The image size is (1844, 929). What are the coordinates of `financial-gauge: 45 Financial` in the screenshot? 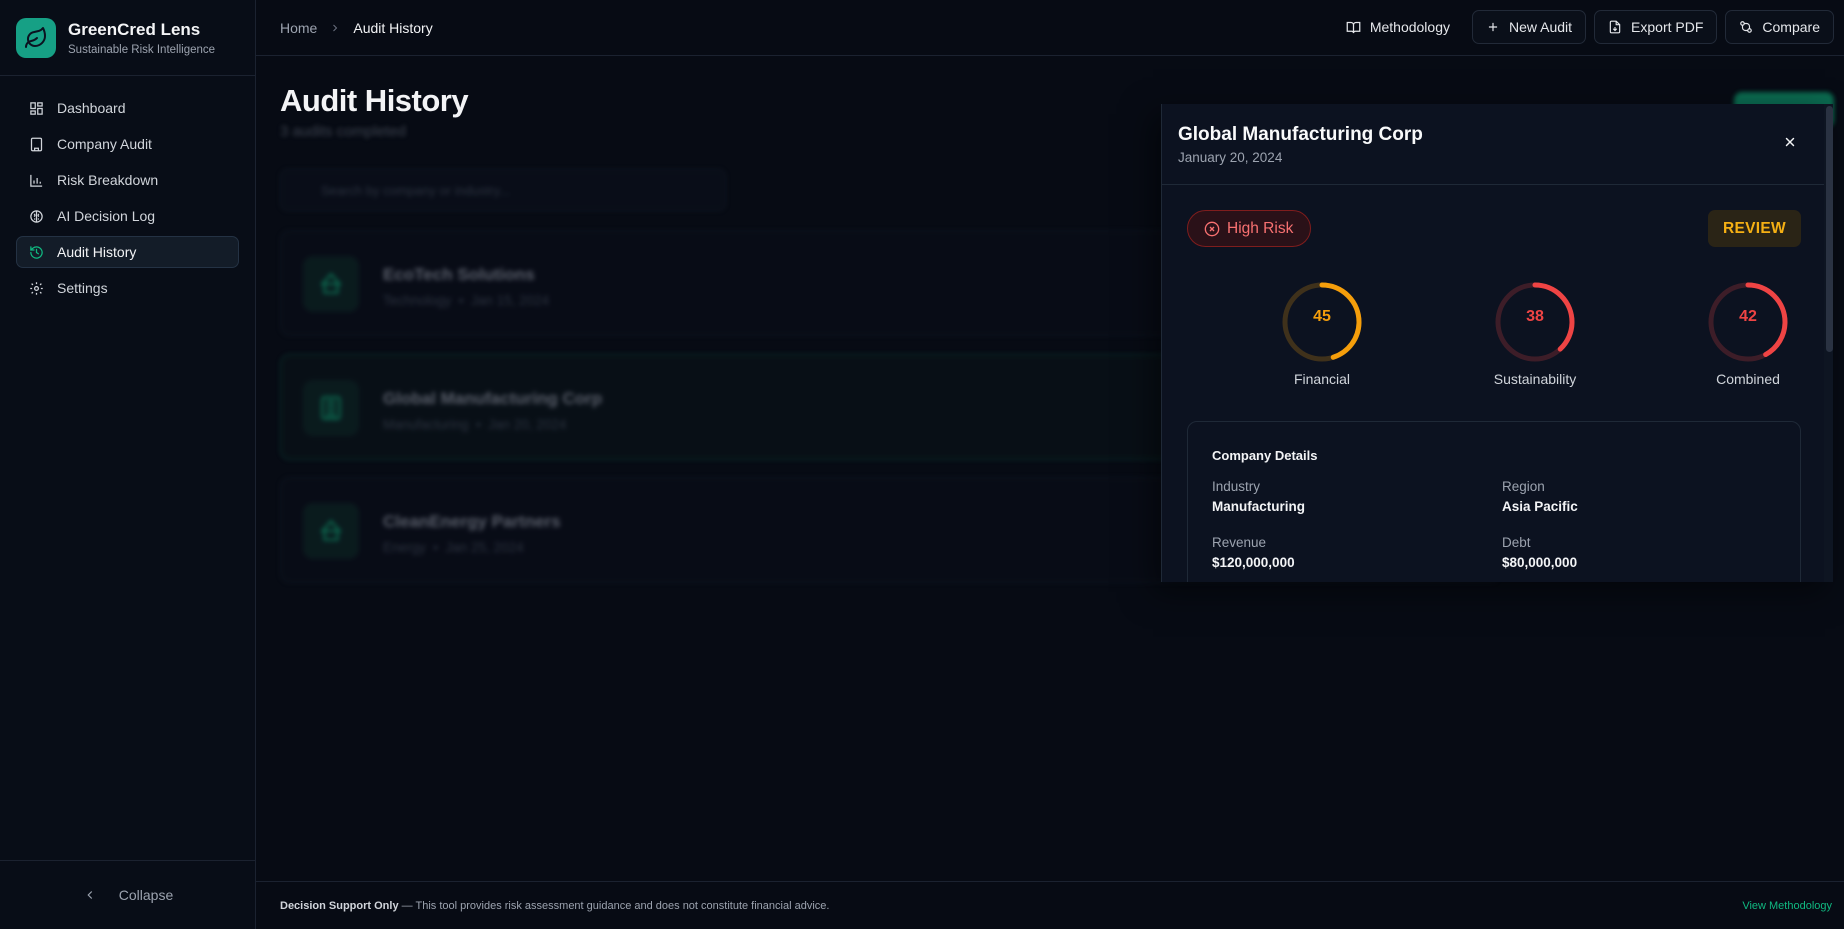 It's located at (1322, 333).